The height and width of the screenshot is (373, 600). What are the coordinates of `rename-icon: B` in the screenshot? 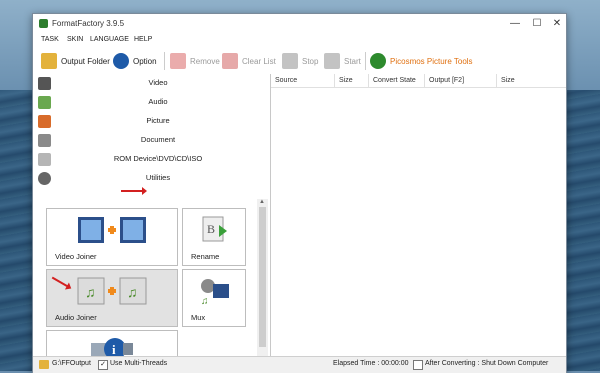 It's located at (214, 229).